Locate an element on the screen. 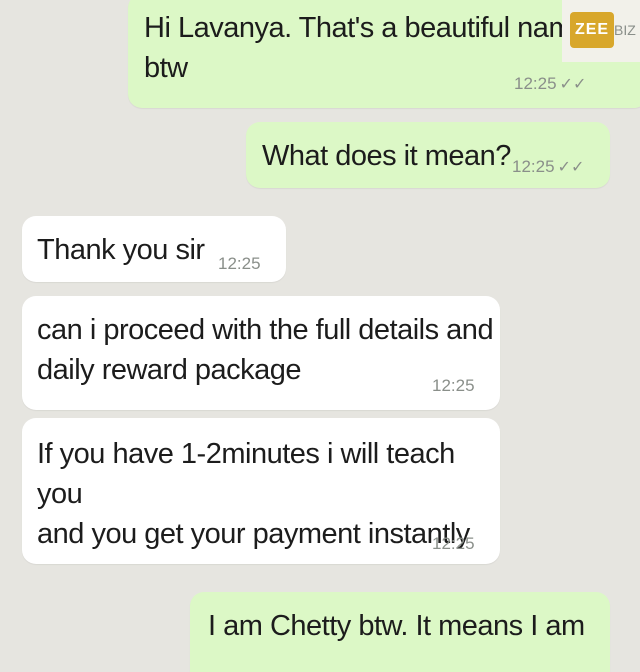 The image size is (640, 672). outgoing-message: What does it mean? 12:25 ✓✓ is located at coordinates (428, 155).